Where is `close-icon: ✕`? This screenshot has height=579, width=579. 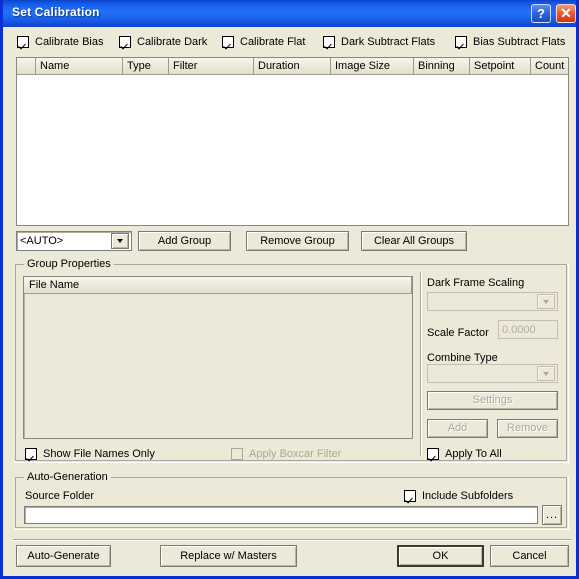
close-icon: ✕ is located at coordinates (566, 13).